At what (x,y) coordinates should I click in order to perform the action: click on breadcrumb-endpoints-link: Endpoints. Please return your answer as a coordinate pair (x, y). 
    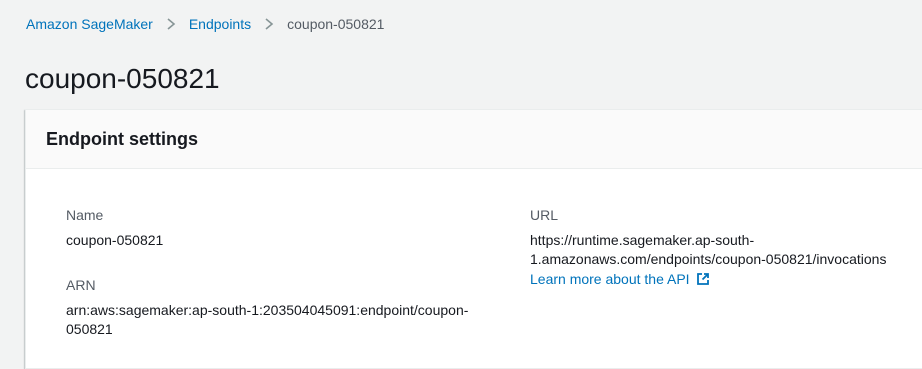
    Looking at the image, I should click on (220, 24).